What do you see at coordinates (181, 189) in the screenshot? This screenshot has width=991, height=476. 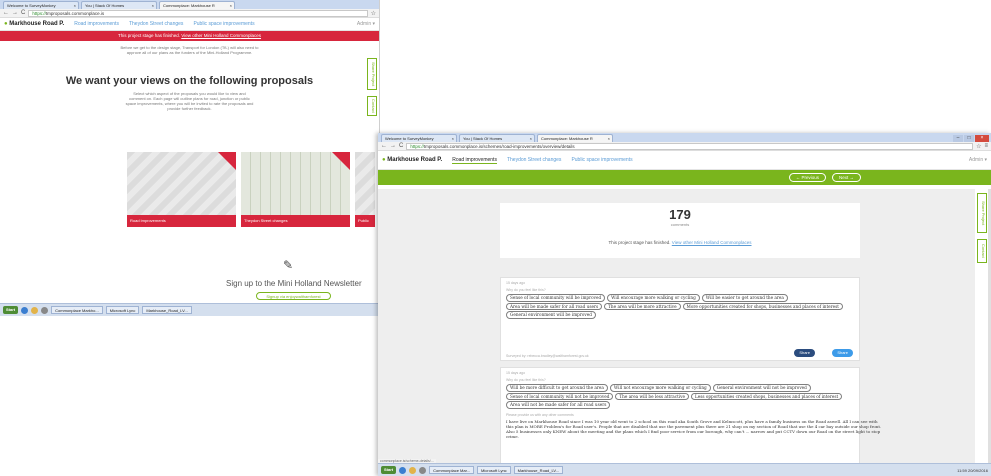 I see `card-road-improvements: Road improvements` at bounding box center [181, 189].